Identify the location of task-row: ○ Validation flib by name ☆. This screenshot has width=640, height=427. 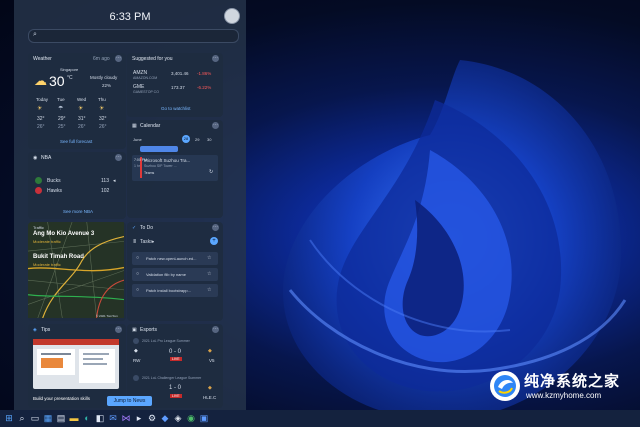
(175, 274).